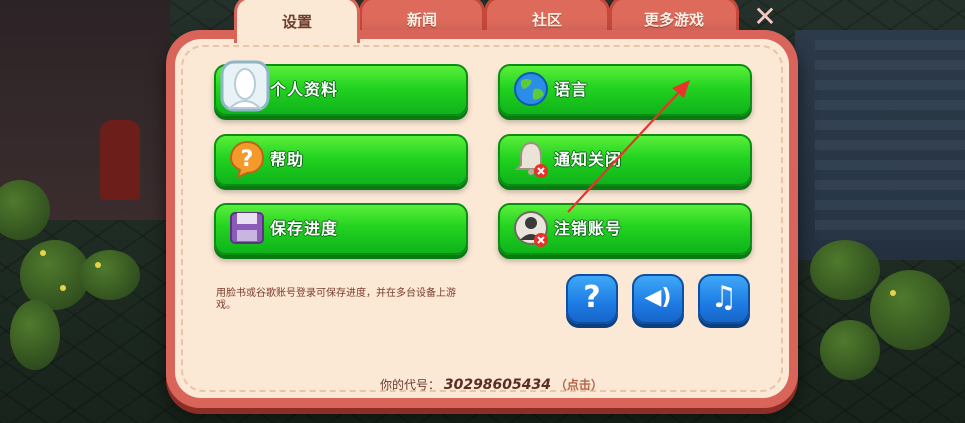 The width and height of the screenshot is (965, 423). What do you see at coordinates (247, 228) in the screenshot?
I see `floppy-disk-icon` at bounding box center [247, 228].